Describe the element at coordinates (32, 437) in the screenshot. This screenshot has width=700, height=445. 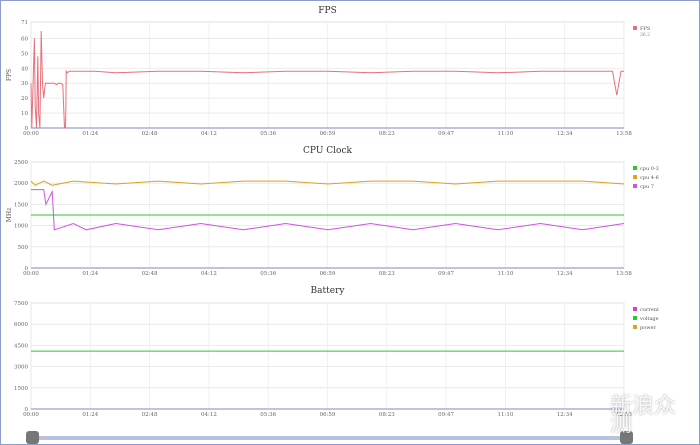
I see `time-range-start-handle` at that location.